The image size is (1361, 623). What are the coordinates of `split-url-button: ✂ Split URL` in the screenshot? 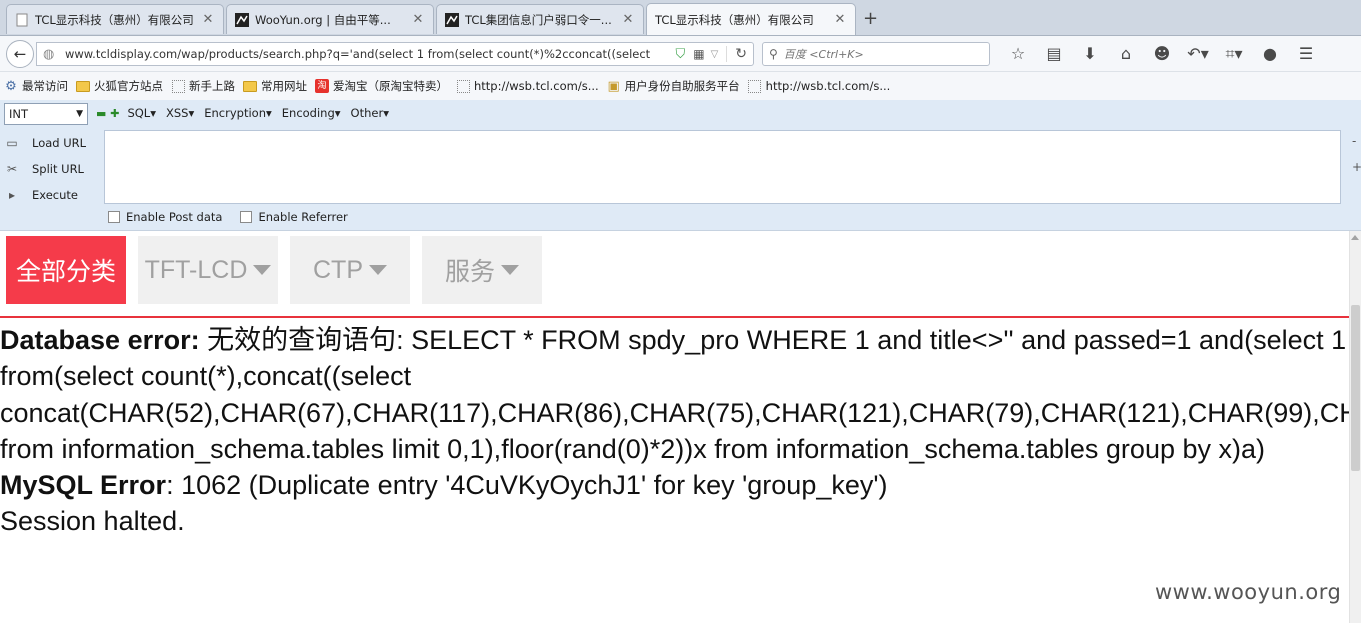 It's located at (52, 169).